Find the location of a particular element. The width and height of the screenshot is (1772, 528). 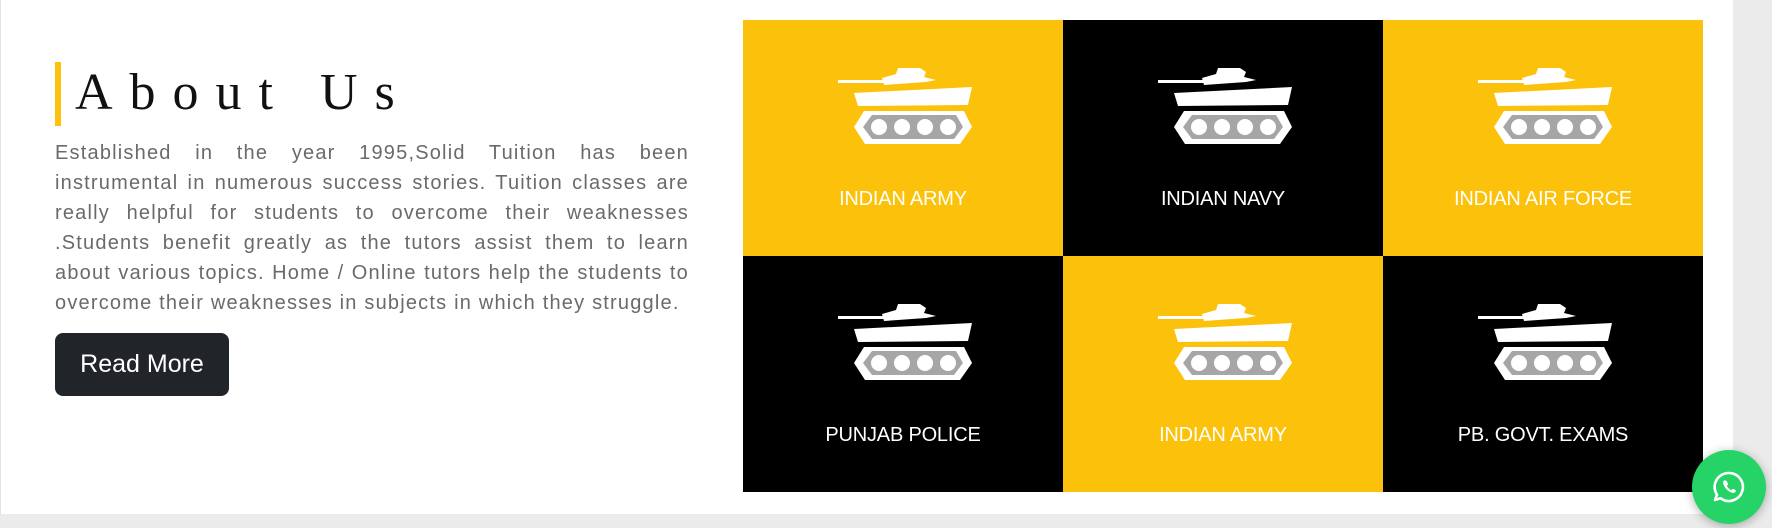

tile-indian-army: INDIAN ARMY is located at coordinates (903, 138).